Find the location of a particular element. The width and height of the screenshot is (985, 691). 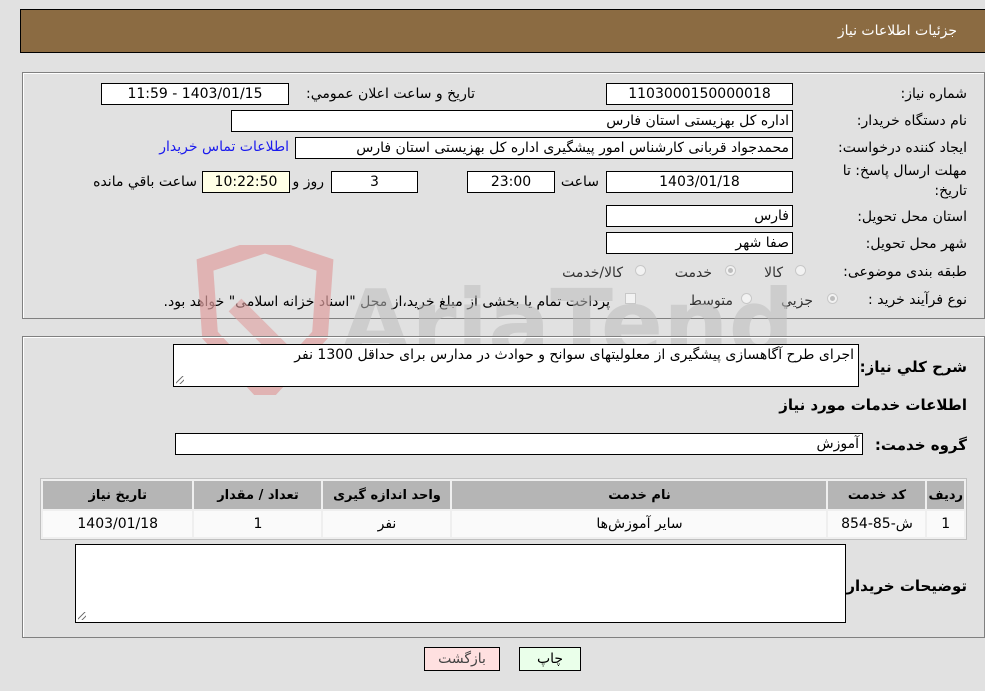

time-label: ساعت is located at coordinates (579, 182).